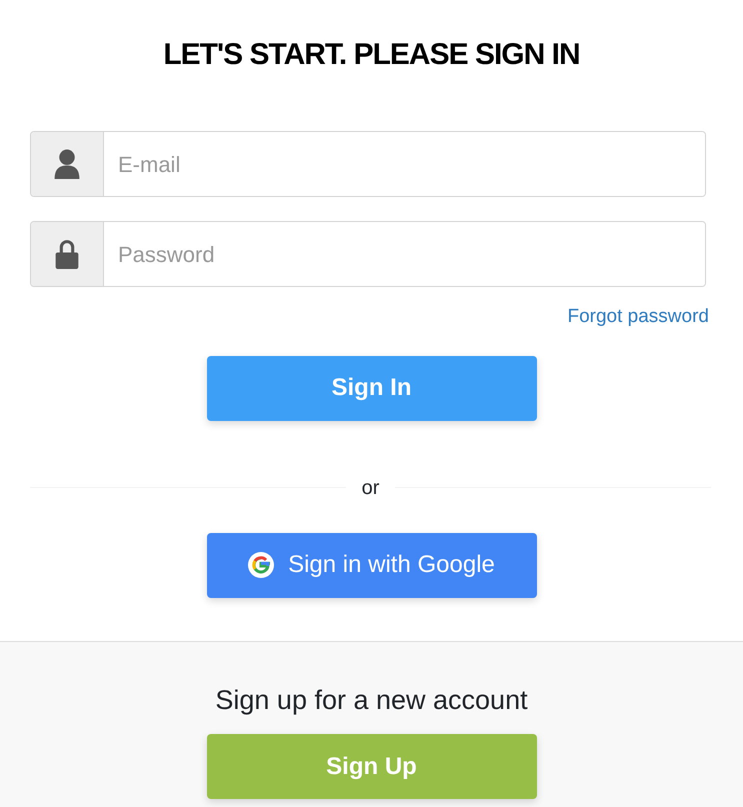  Describe the element at coordinates (368, 164) in the screenshot. I see `input-field: E-mail` at that location.